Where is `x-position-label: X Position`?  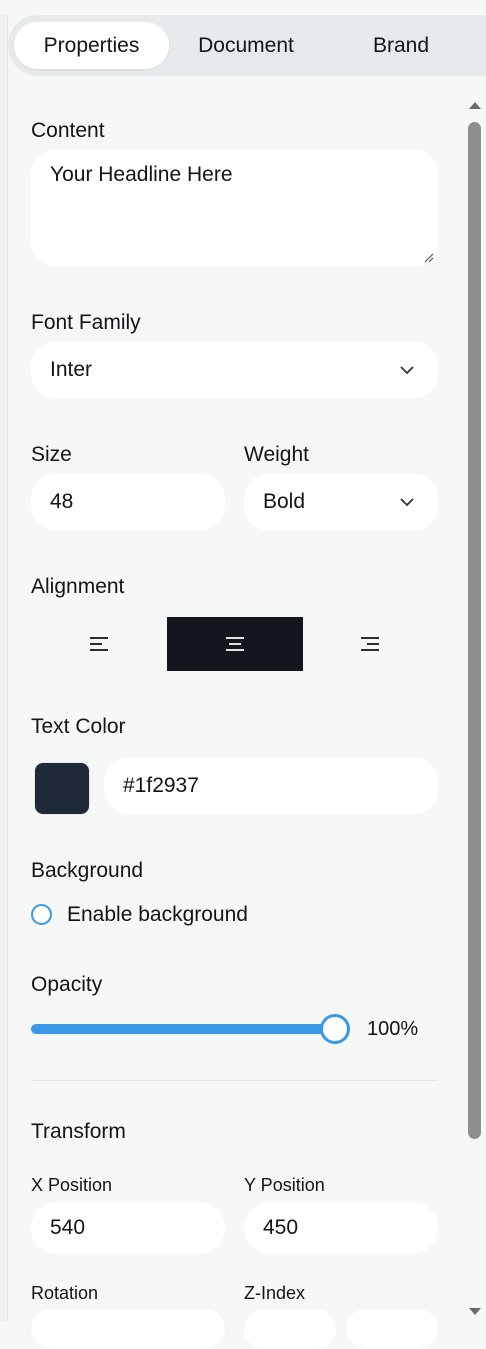 x-position-label: X Position is located at coordinates (72, 1185).